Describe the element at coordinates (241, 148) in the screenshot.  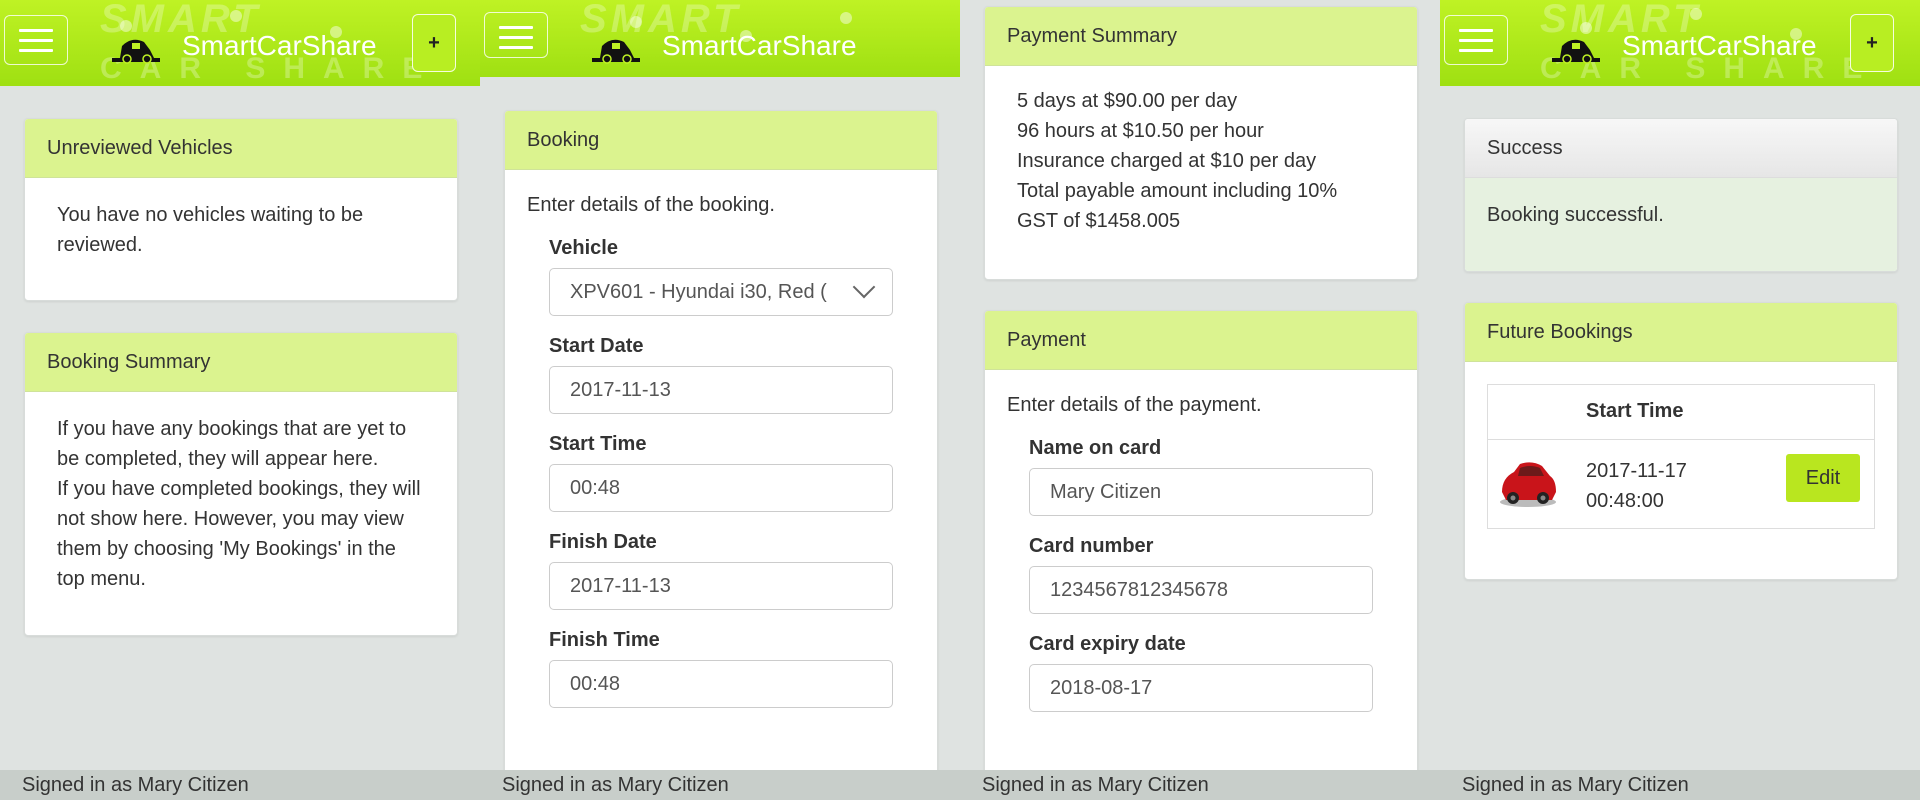
I see `panel-title: Unreviewed Vehicles` at that location.